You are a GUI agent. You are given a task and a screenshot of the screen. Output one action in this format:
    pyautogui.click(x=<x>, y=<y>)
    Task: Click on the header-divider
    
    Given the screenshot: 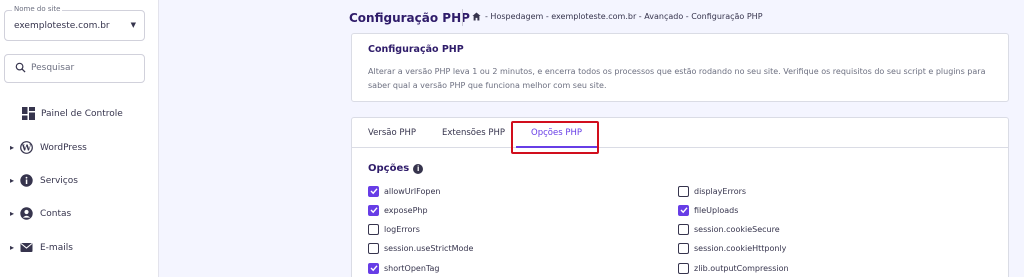 What is the action you would take?
    pyautogui.click(x=462, y=17)
    